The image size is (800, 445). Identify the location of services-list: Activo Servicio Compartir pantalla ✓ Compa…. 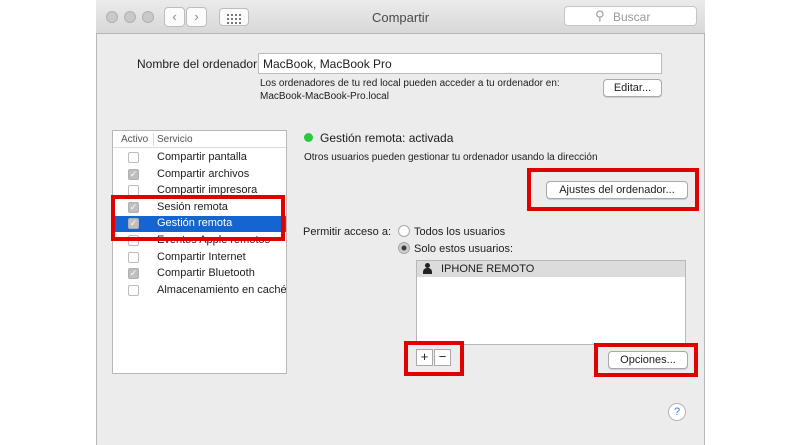
(199, 252).